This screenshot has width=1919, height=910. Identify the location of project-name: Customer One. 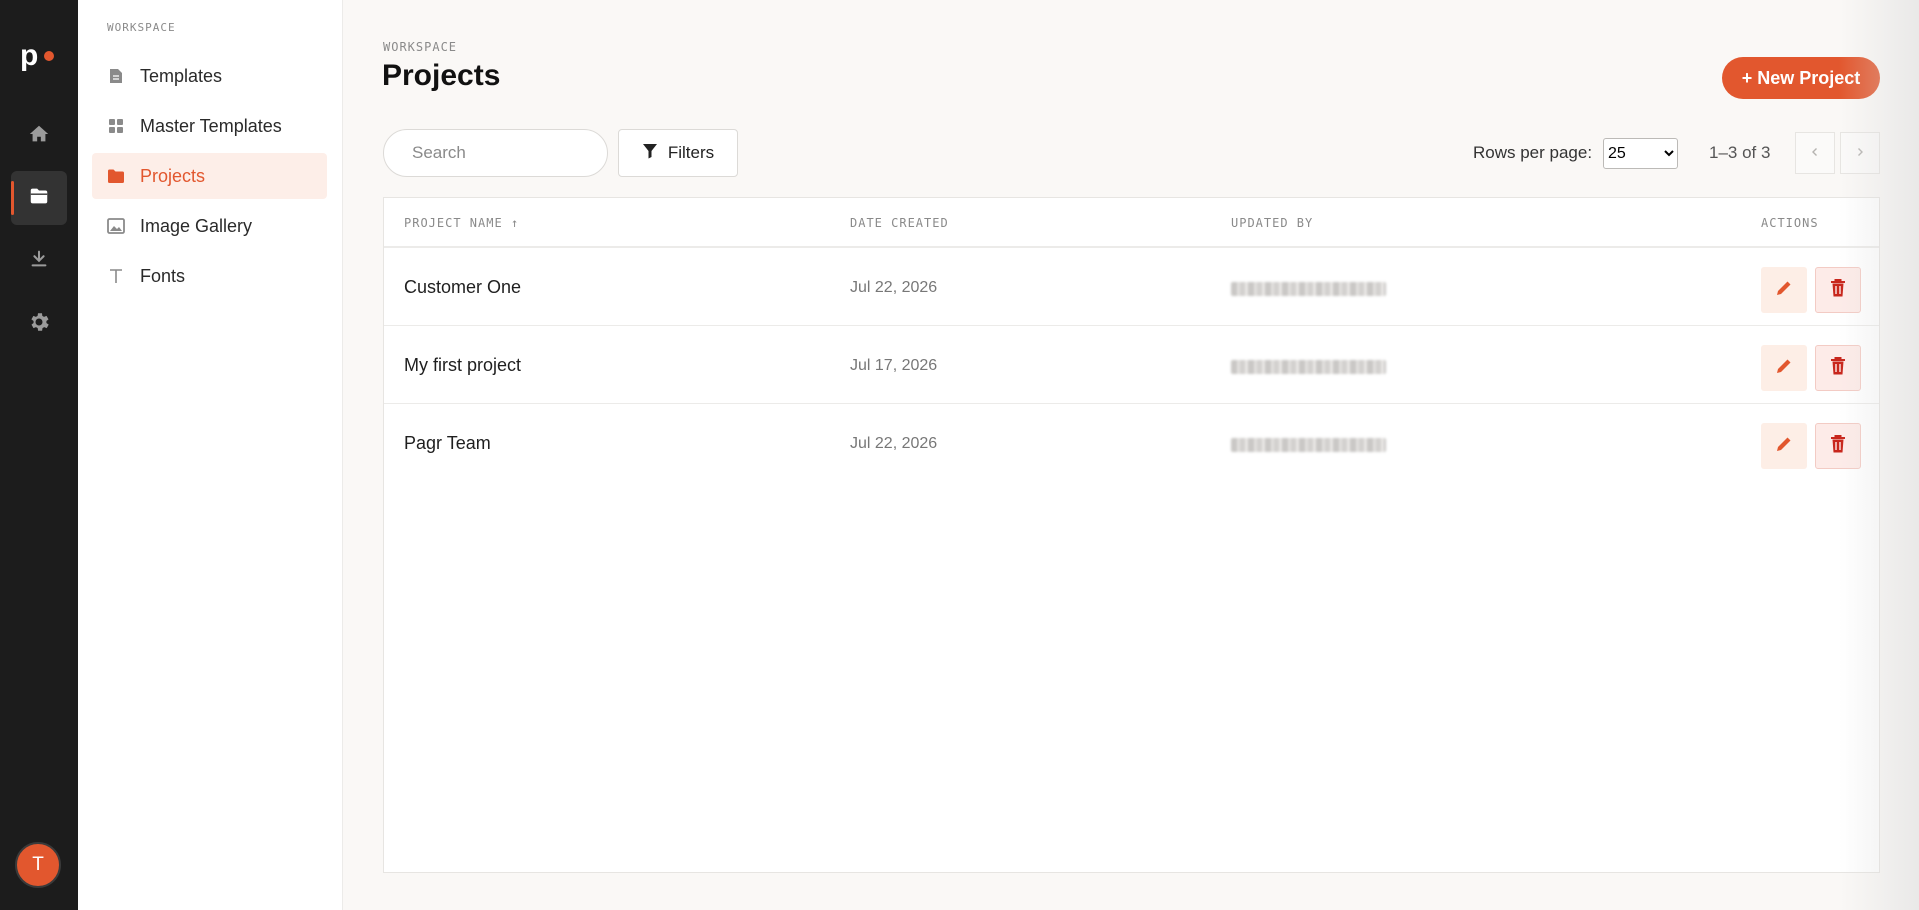
(462, 287).